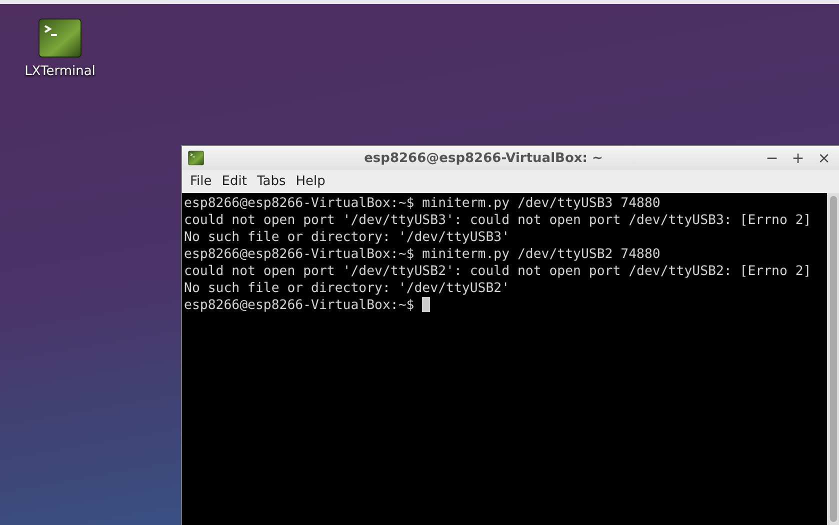 The width and height of the screenshot is (839, 525). Describe the element at coordinates (311, 181) in the screenshot. I see `menu-item: Help` at that location.